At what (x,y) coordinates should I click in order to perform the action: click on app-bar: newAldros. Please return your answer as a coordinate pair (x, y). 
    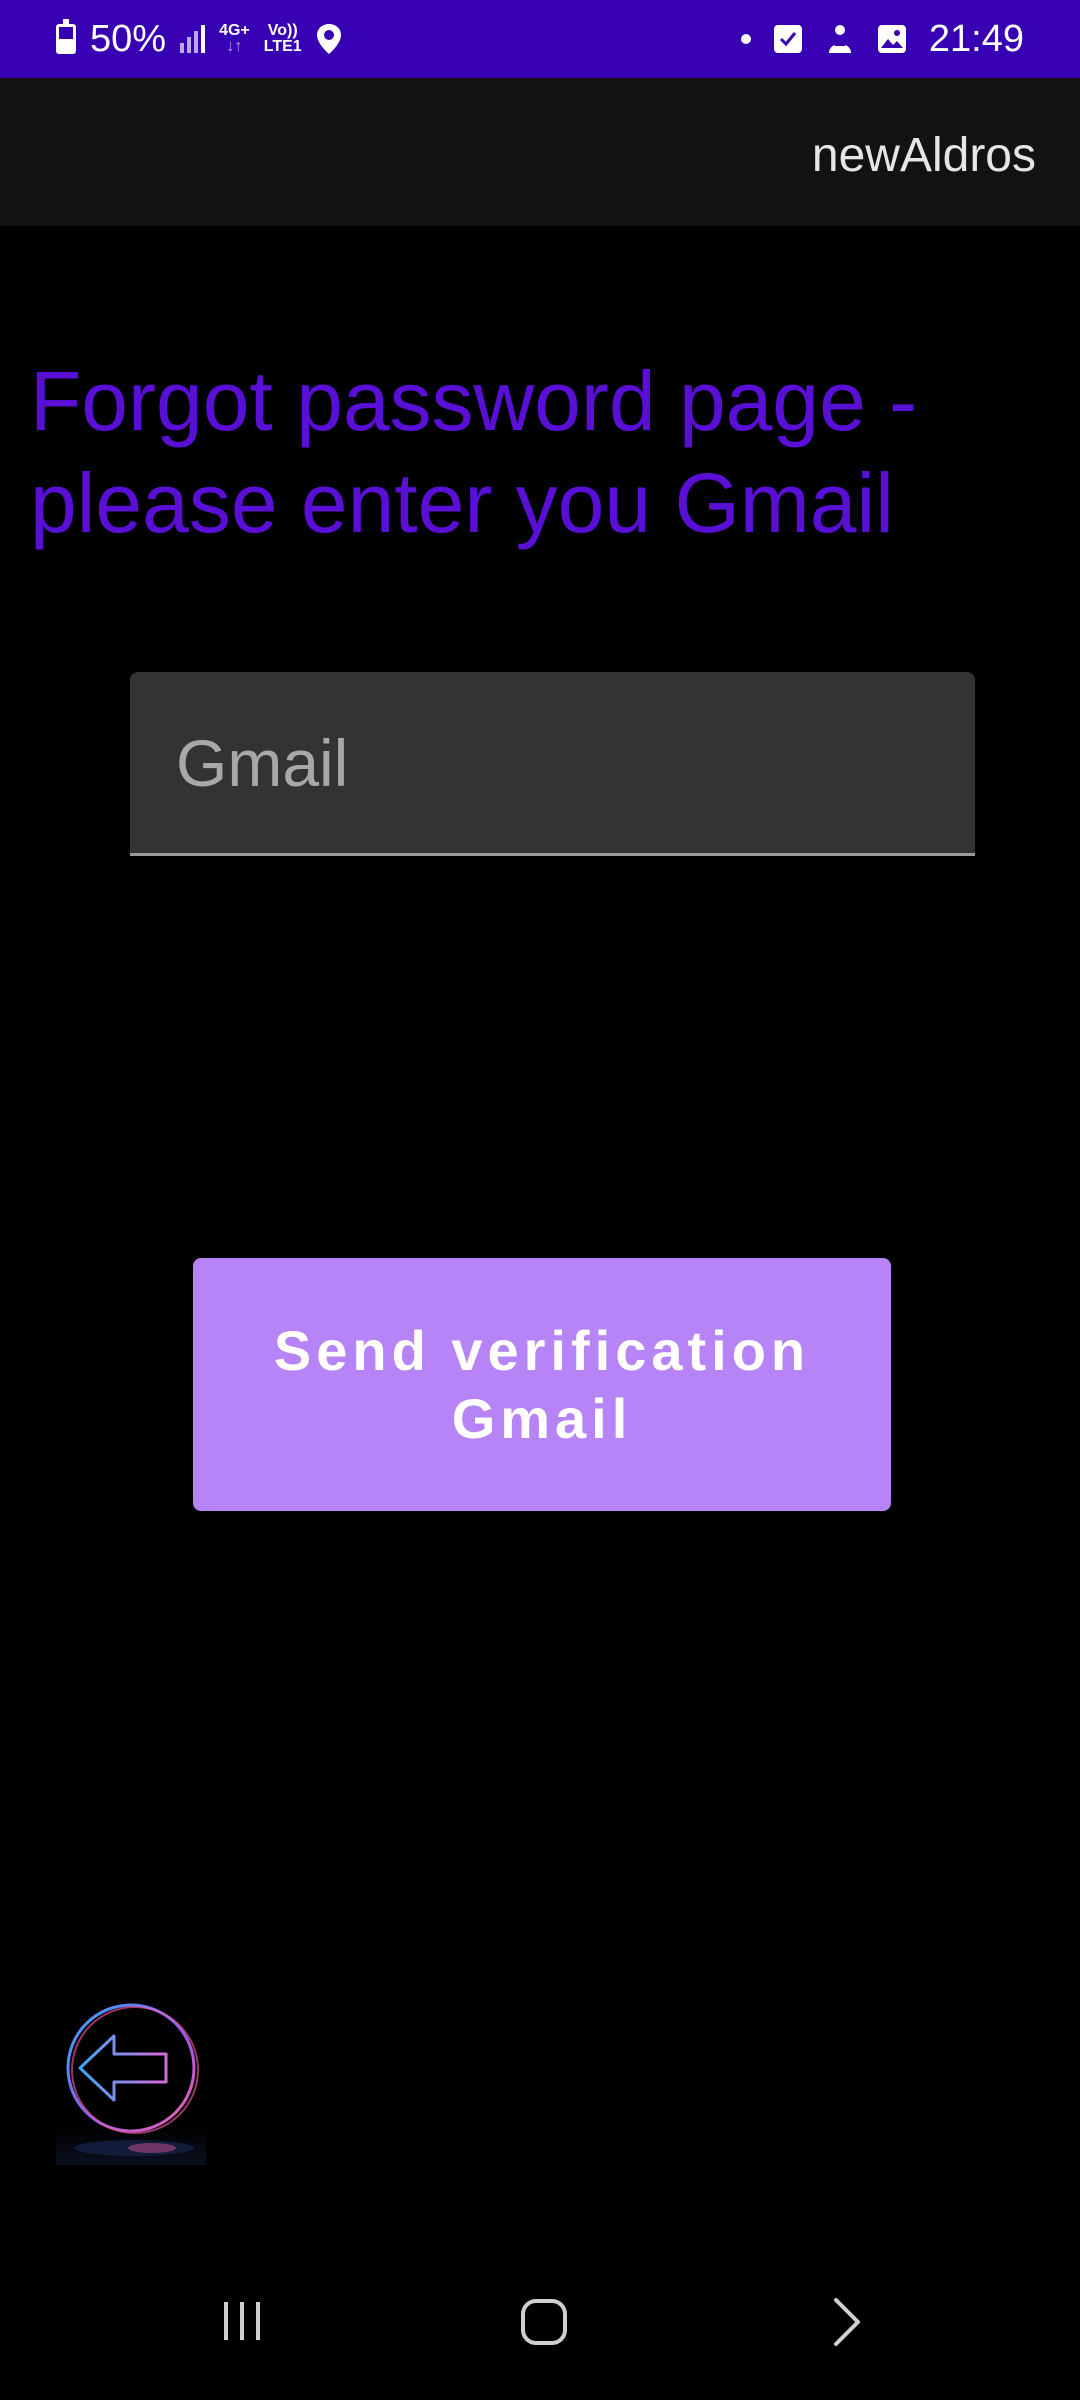
    Looking at the image, I should click on (540, 152).